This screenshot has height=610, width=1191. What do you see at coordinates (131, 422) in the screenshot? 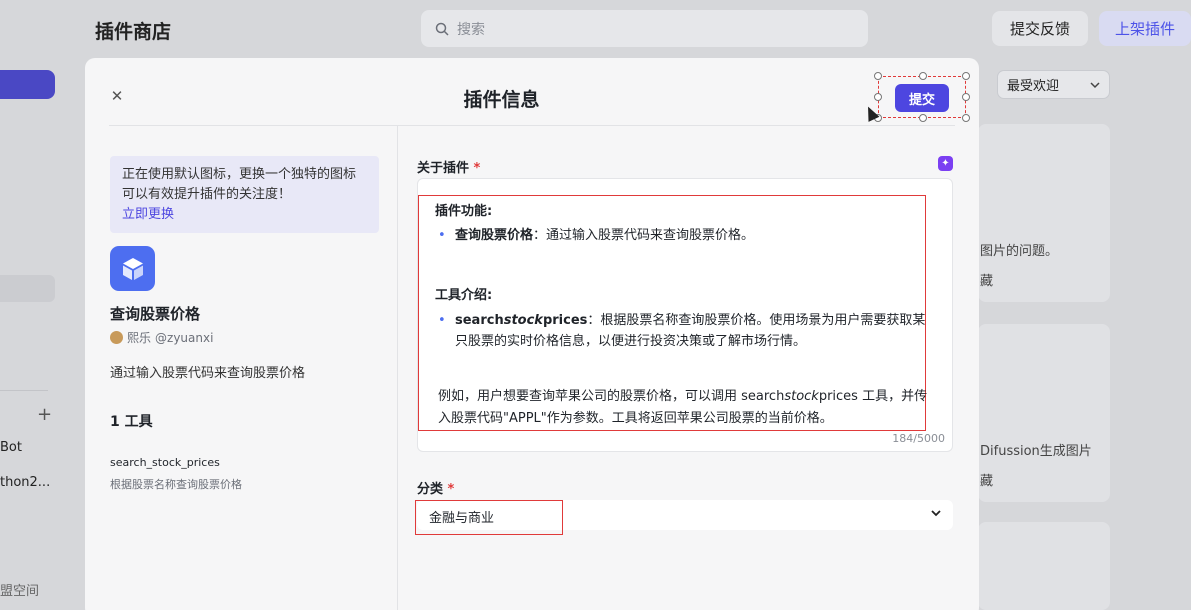
I see `tools-count: 1 工具` at bounding box center [131, 422].